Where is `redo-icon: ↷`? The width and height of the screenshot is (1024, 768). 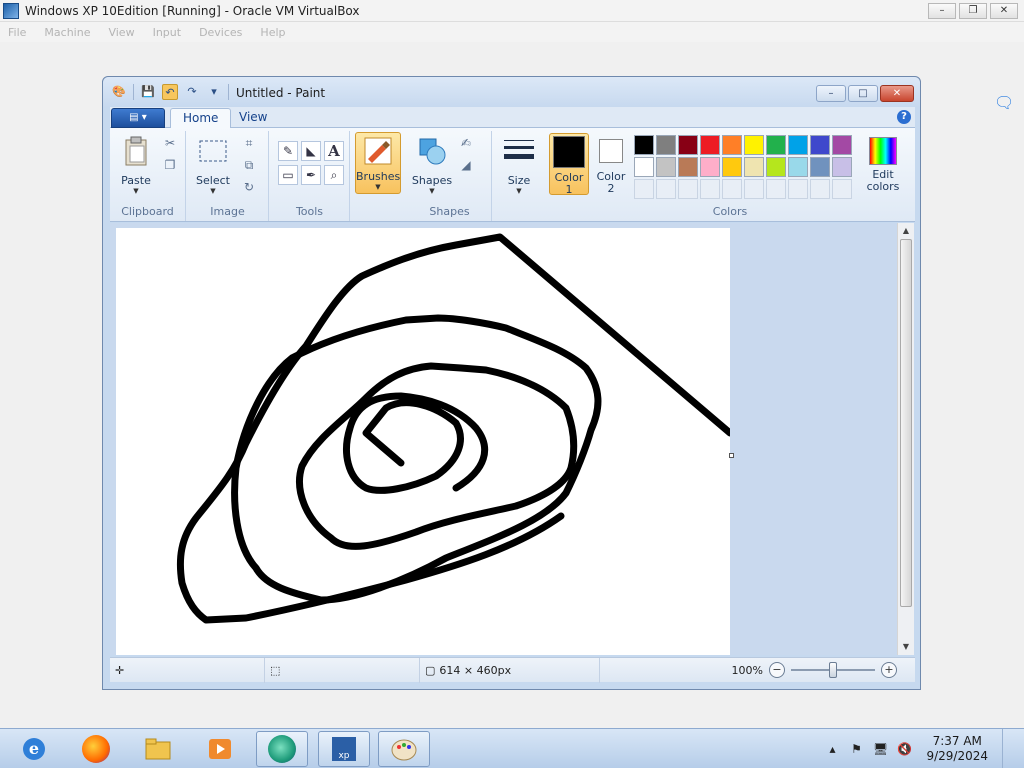
redo-icon: ↷ is located at coordinates (192, 92).